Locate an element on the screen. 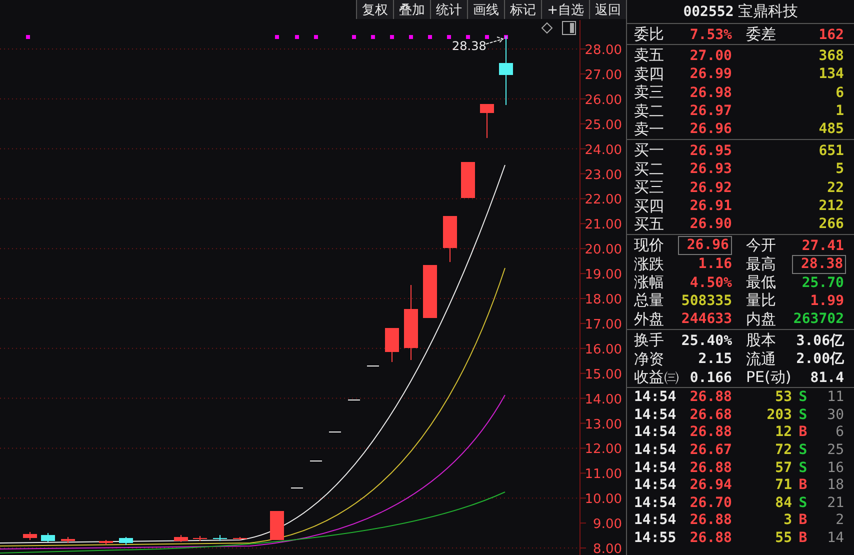 The width and height of the screenshot is (854, 555). stat-value: 7.53% is located at coordinates (711, 34).